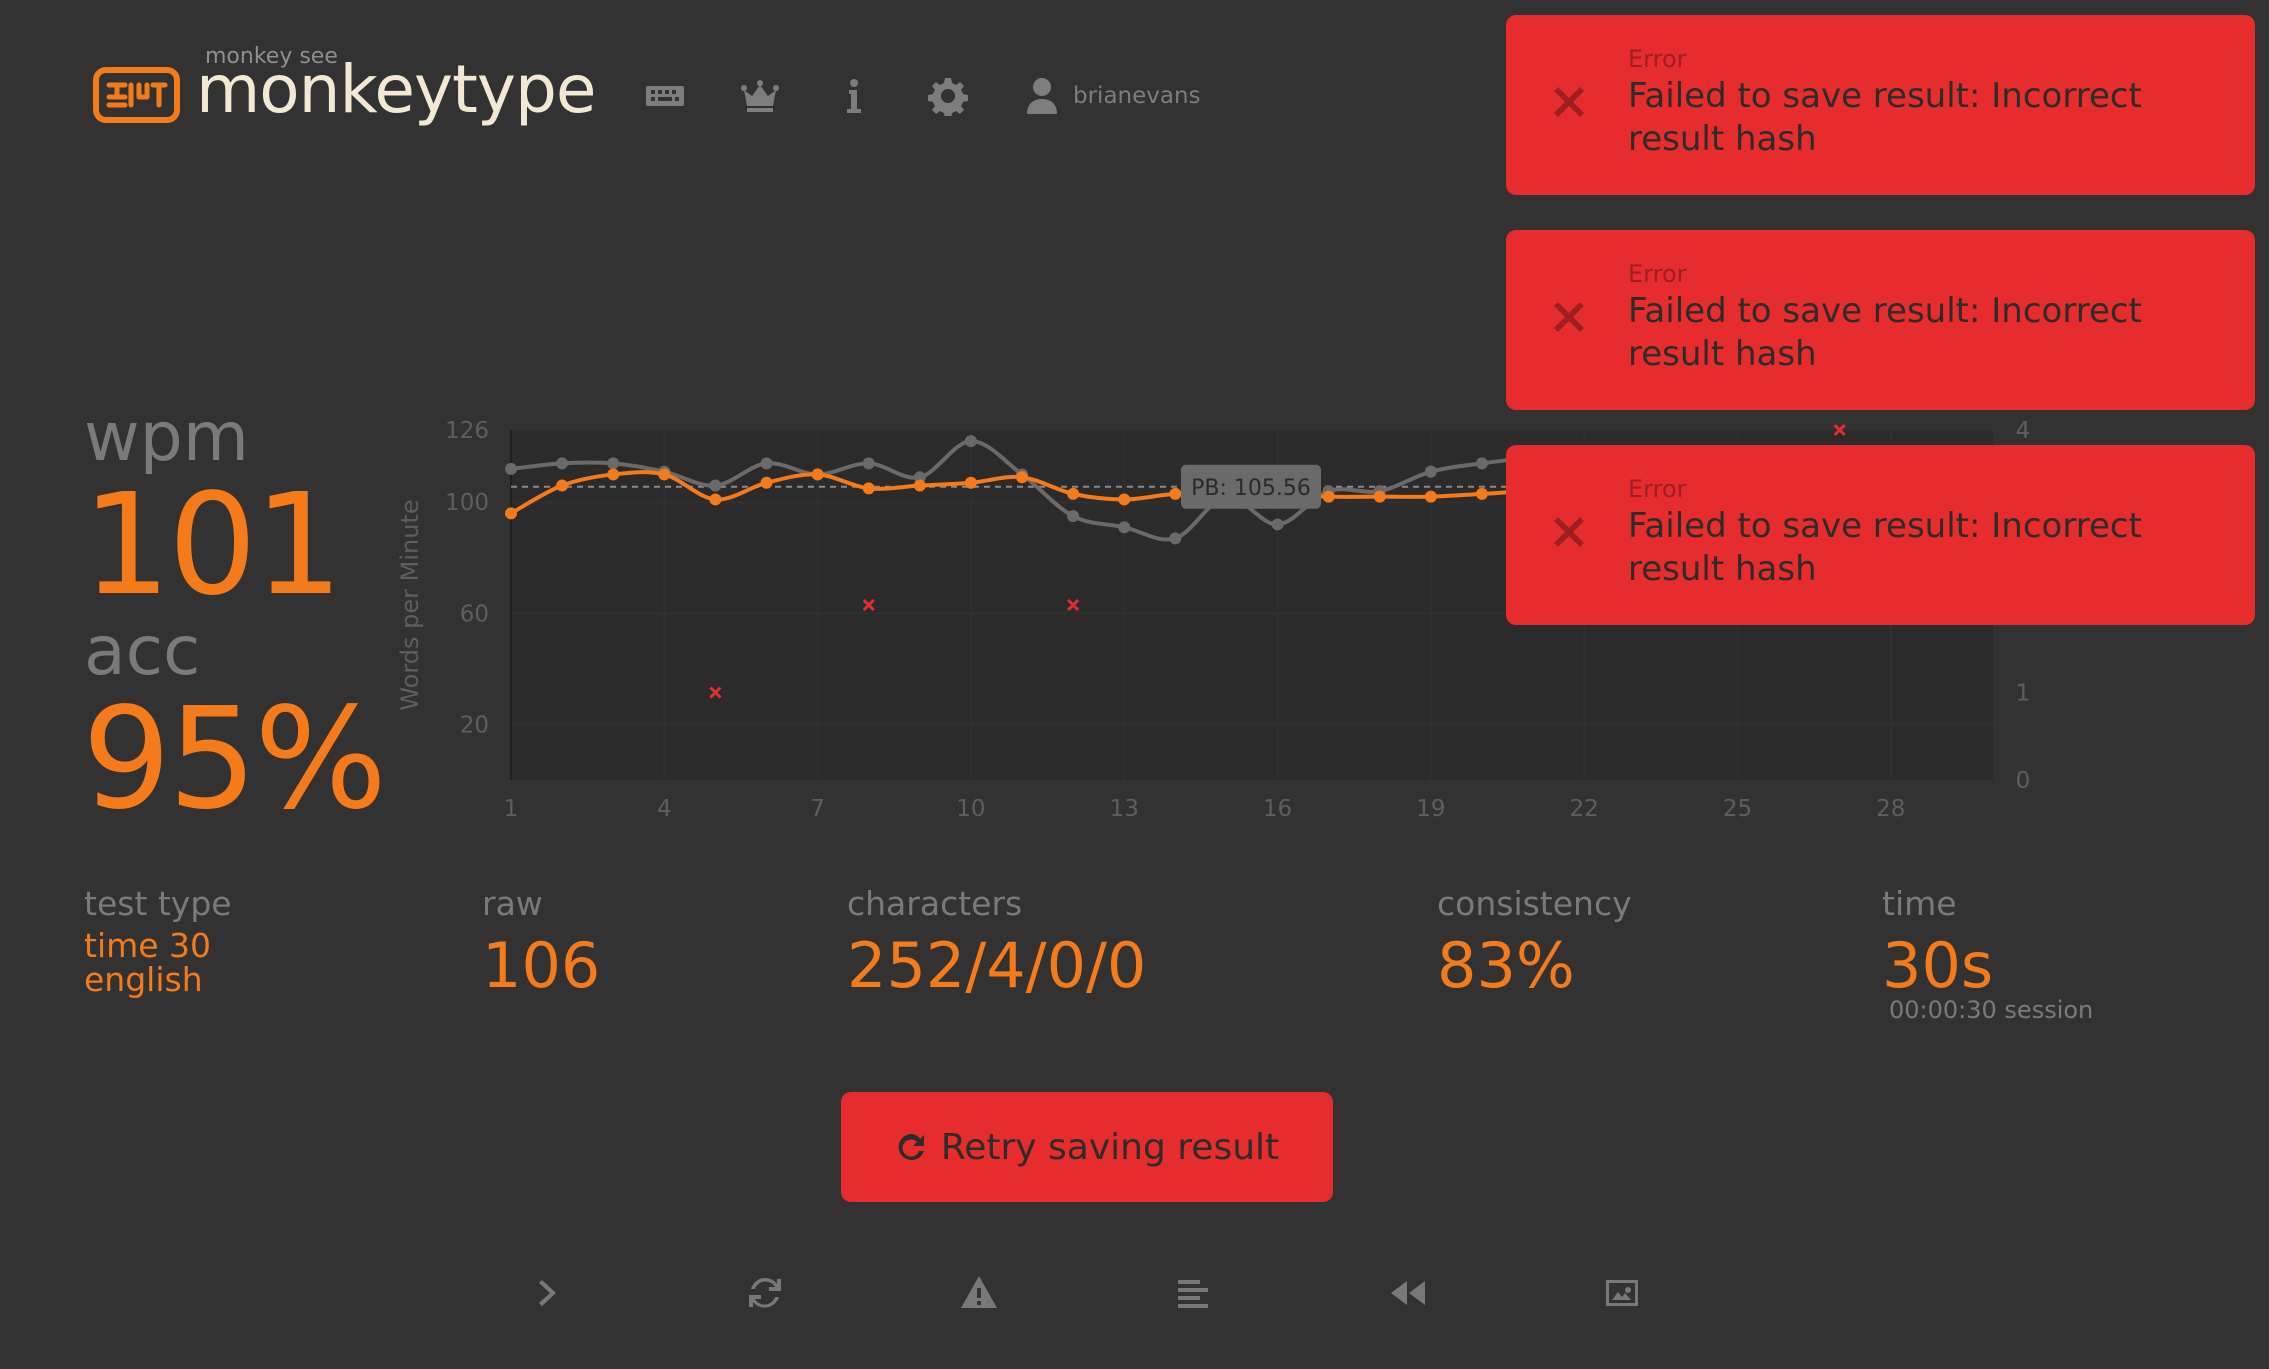 The image size is (2269, 1369). Describe the element at coordinates (512, 903) in the screenshot. I see `raw-label: raw` at that location.